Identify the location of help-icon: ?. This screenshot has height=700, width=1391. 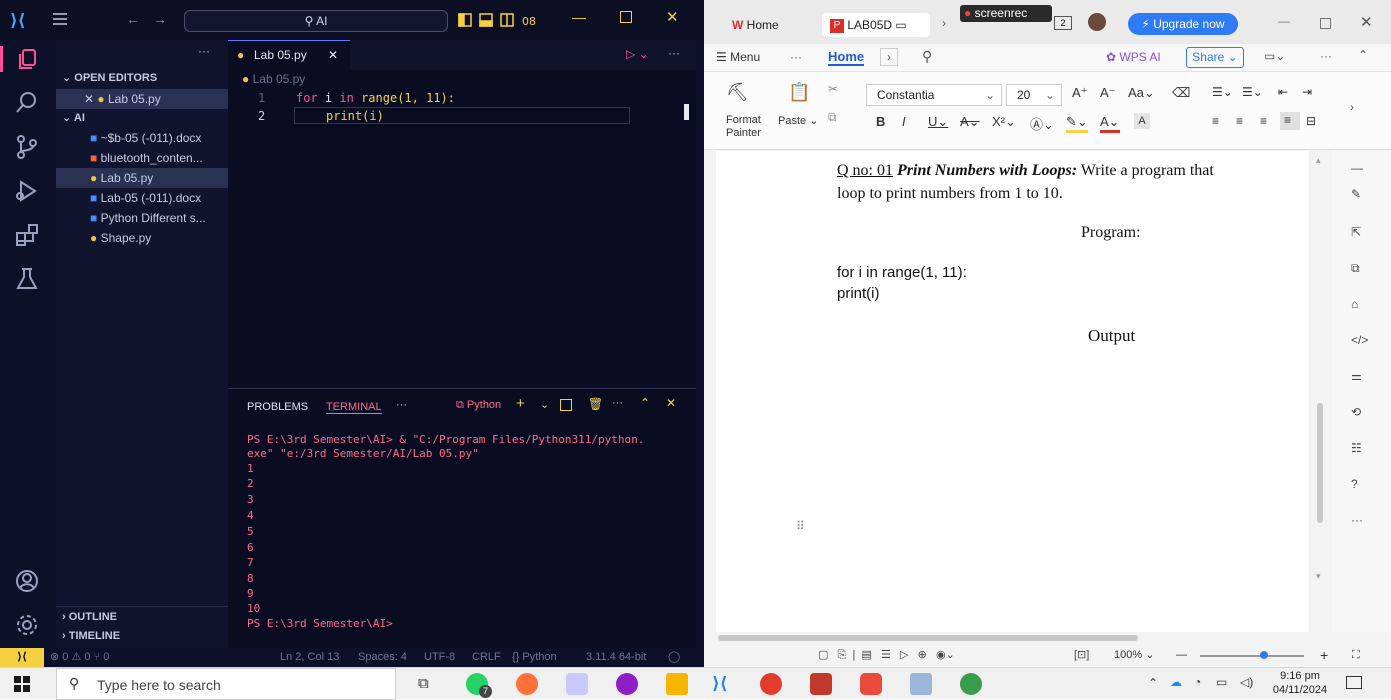
(1361, 487).